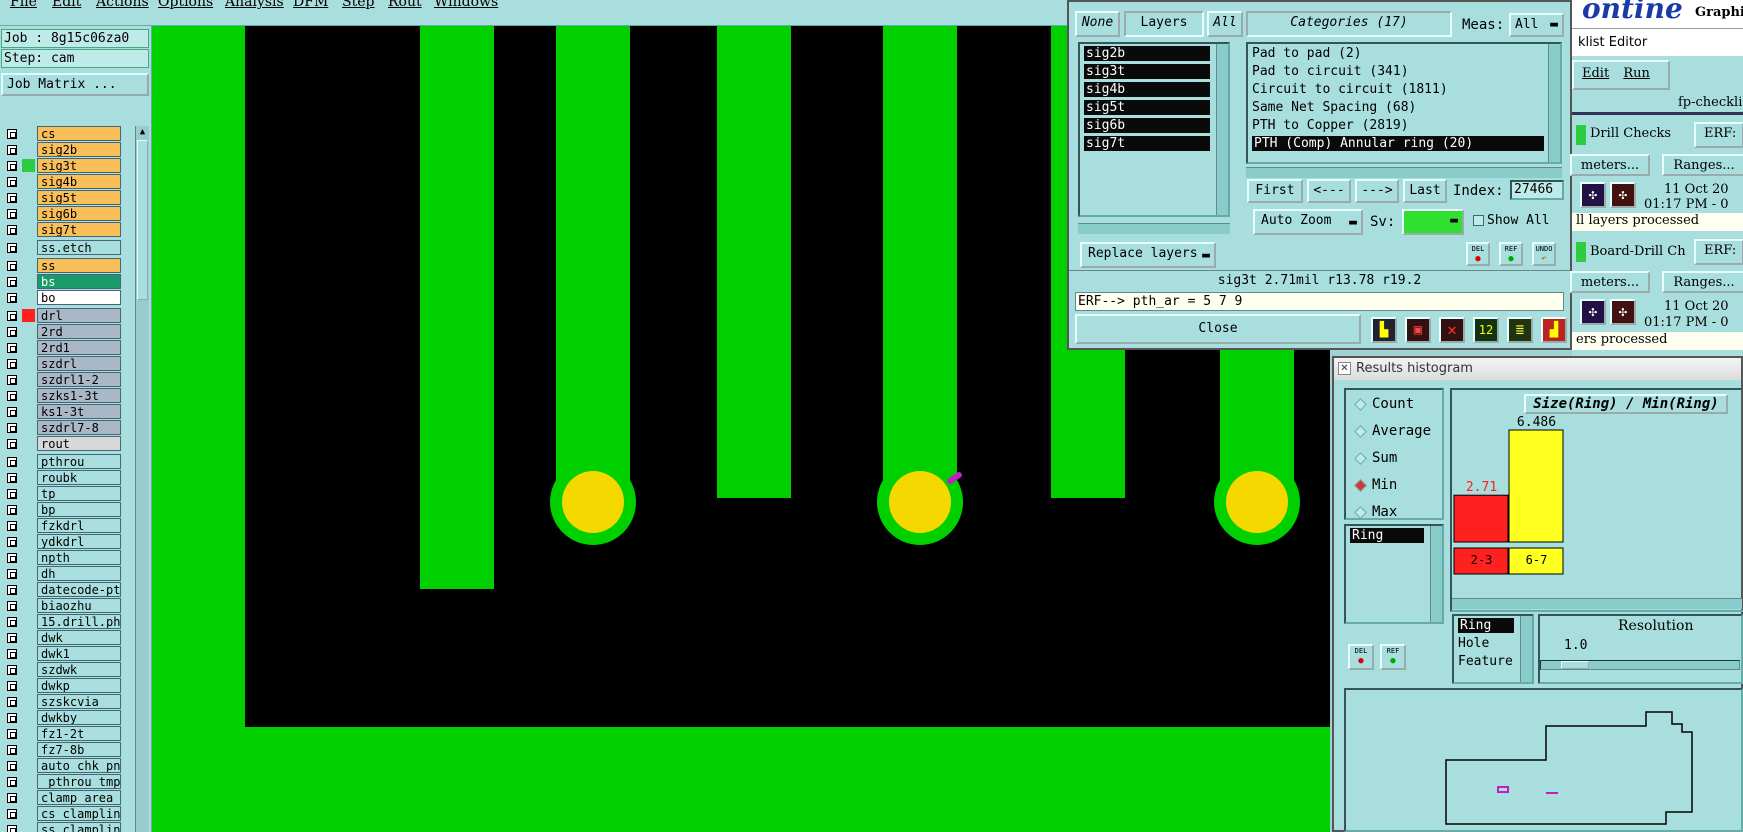 This screenshot has height=832, width=1743. What do you see at coordinates (142, 132) in the screenshot?
I see `scroll-up-icon: ▲` at bounding box center [142, 132].